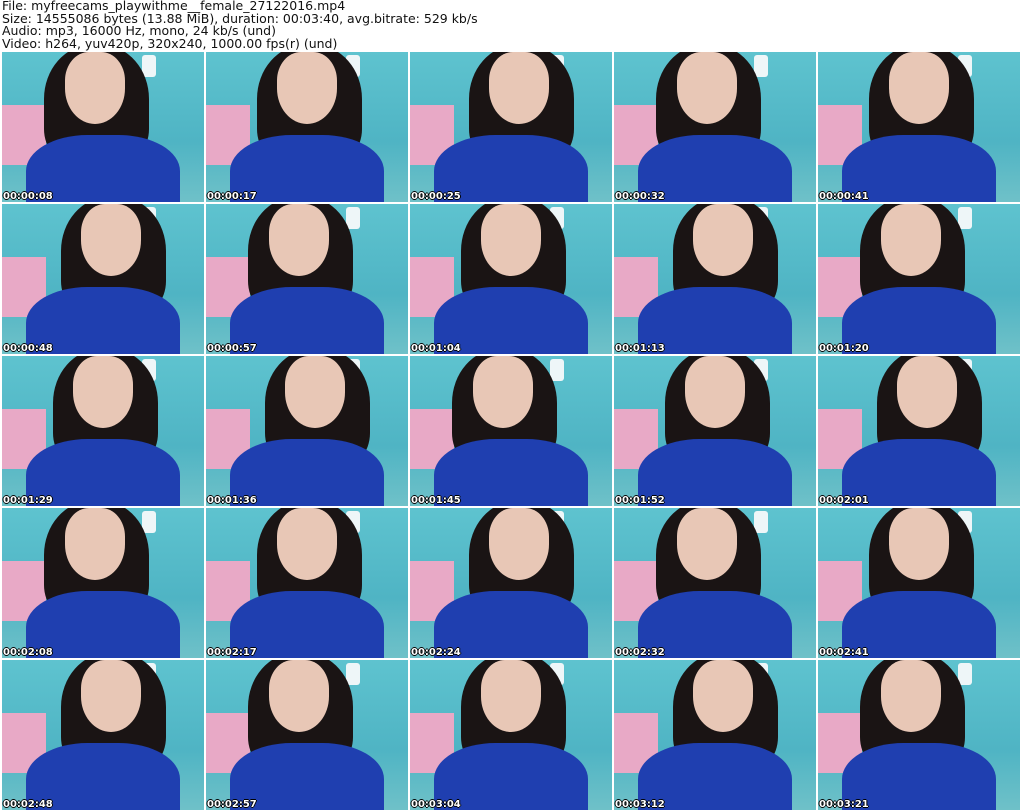  What do you see at coordinates (640, 500) in the screenshot?
I see `timestamp: 00:01:52` at bounding box center [640, 500].